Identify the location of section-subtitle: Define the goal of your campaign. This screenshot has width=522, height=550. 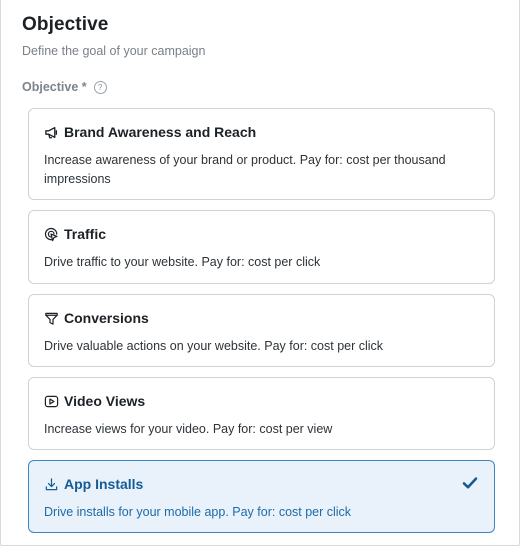
(114, 51).